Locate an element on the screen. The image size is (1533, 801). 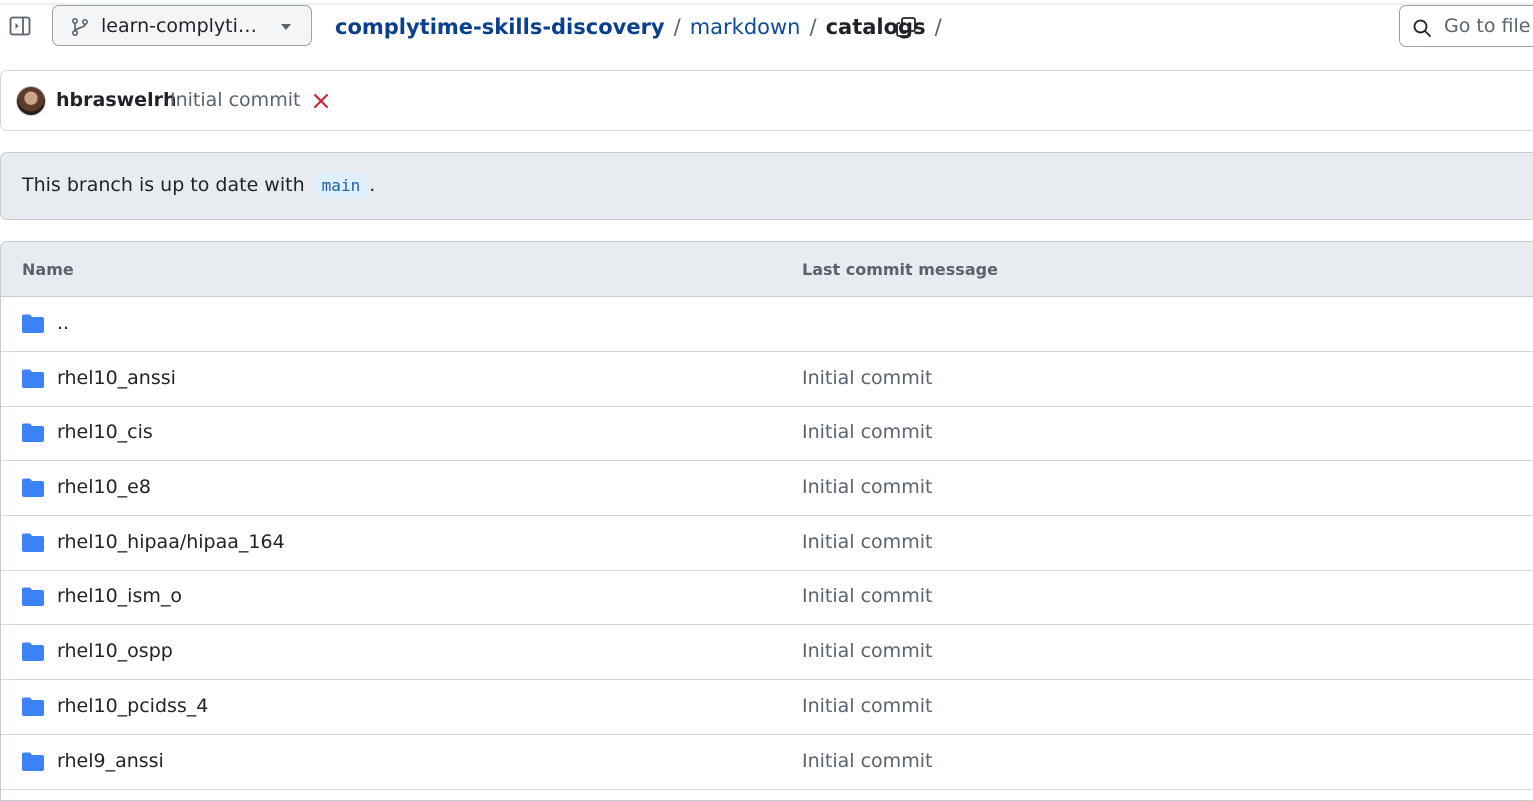
breadcrumb-folder-link: markdown is located at coordinates (745, 27).